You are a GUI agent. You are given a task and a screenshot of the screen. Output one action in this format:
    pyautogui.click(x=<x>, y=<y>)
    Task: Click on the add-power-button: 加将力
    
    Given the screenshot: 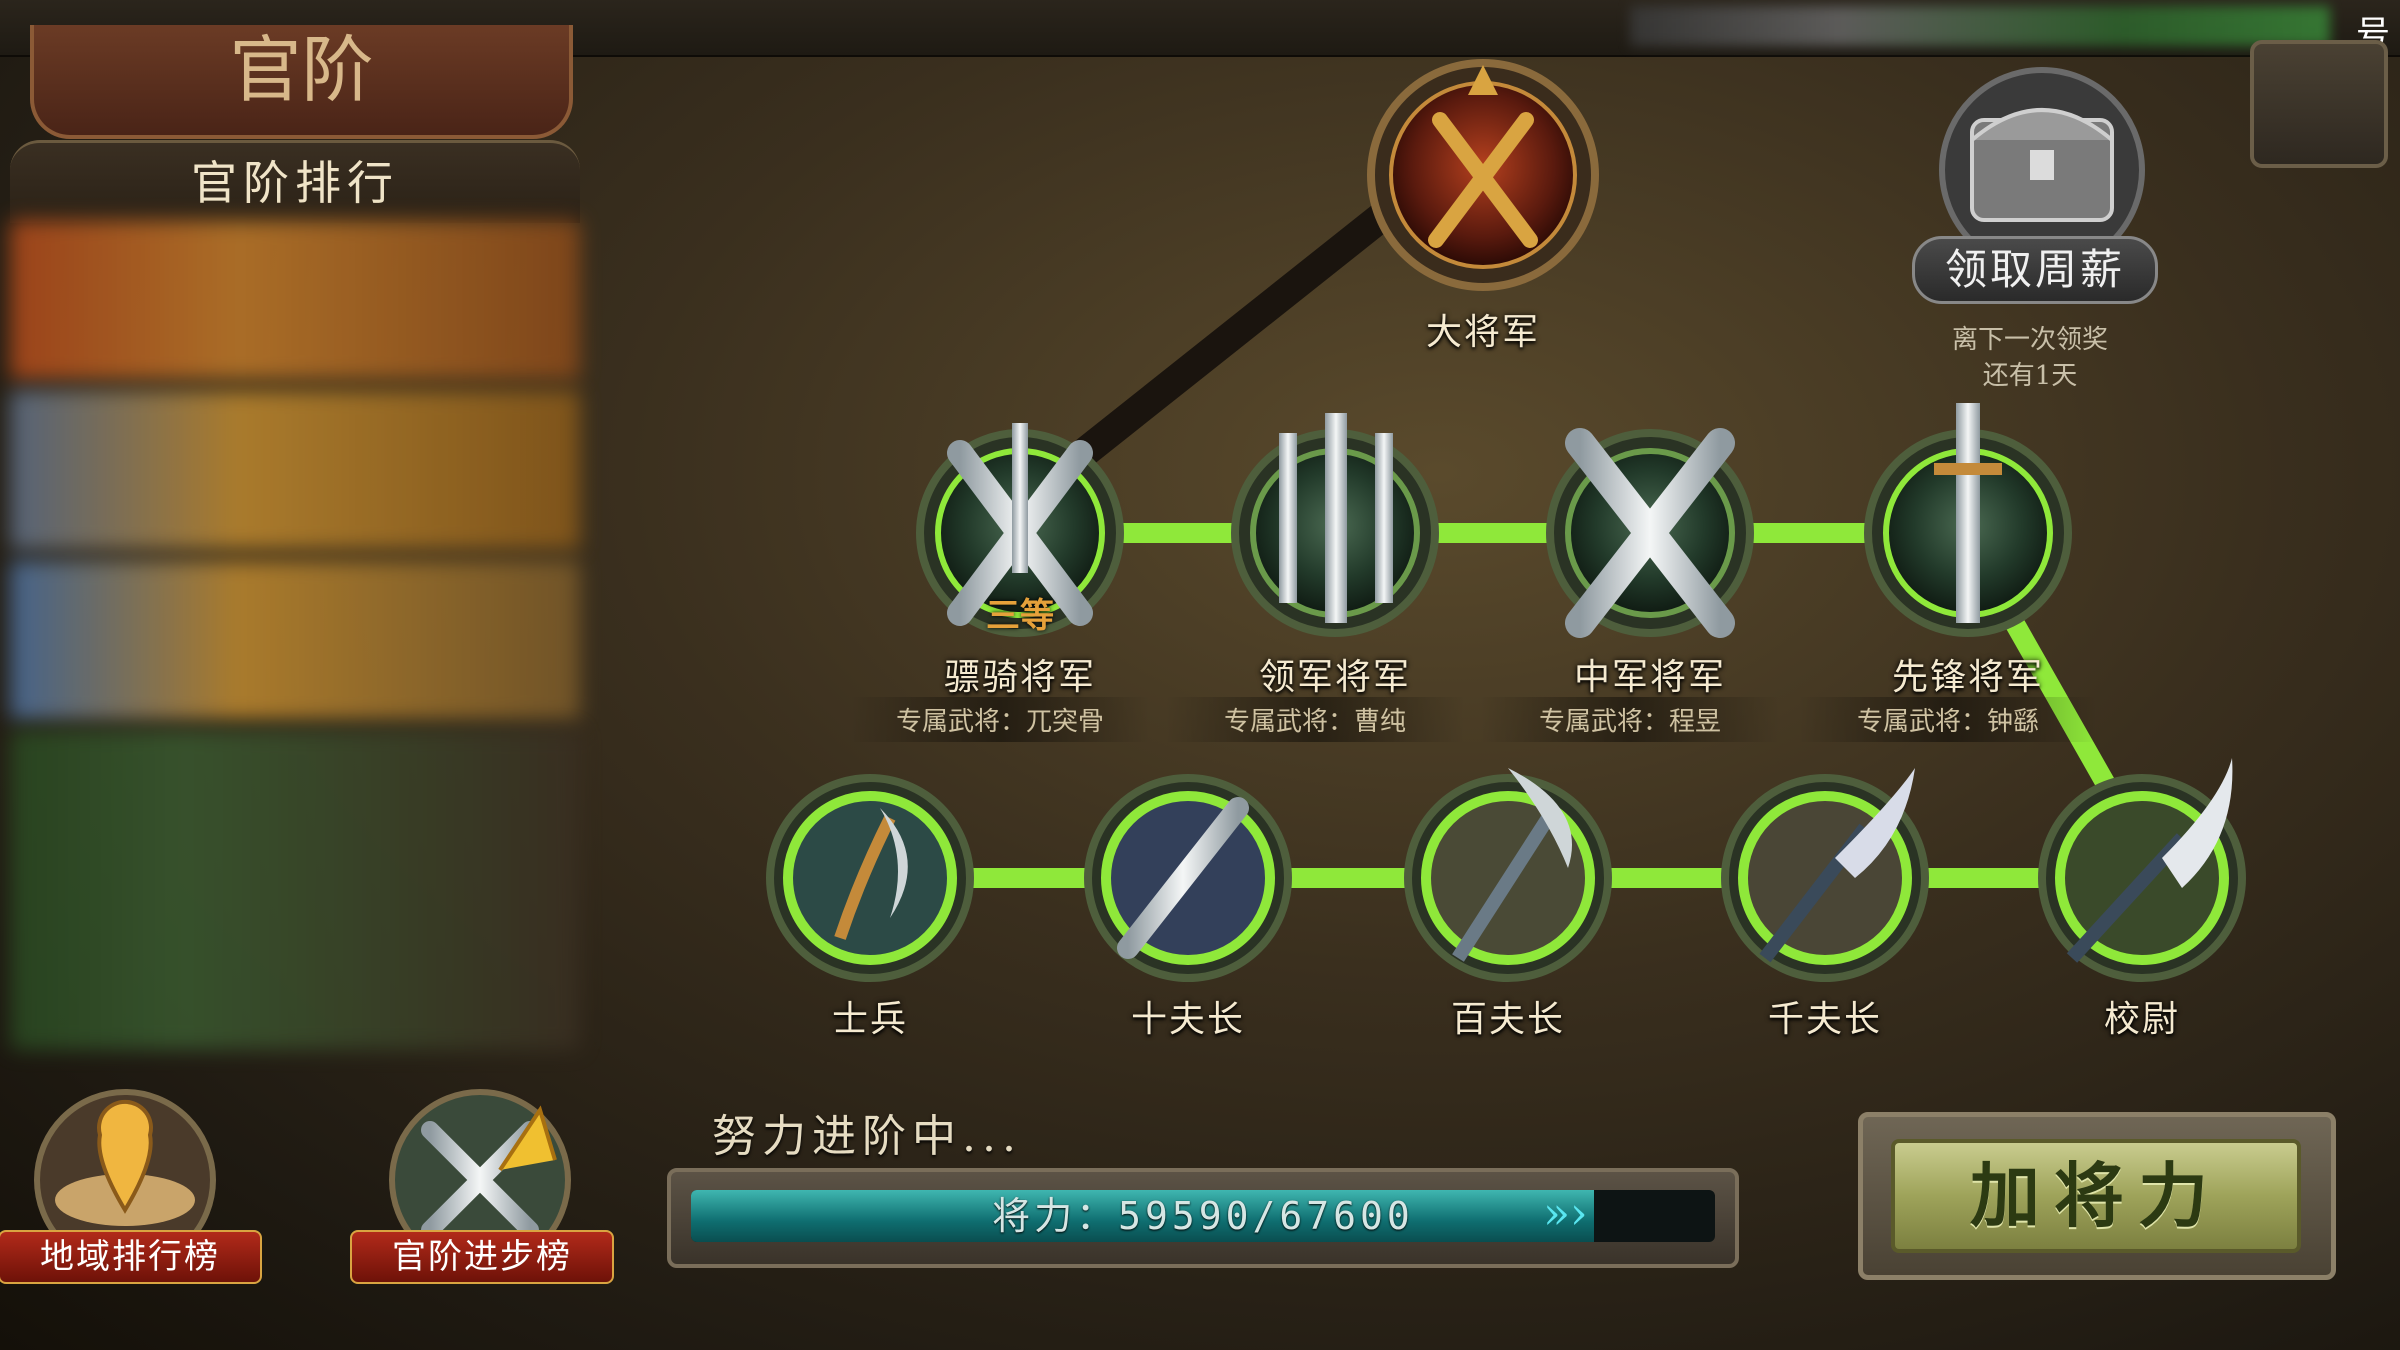 What is the action you would take?
    pyautogui.click(x=2097, y=1196)
    